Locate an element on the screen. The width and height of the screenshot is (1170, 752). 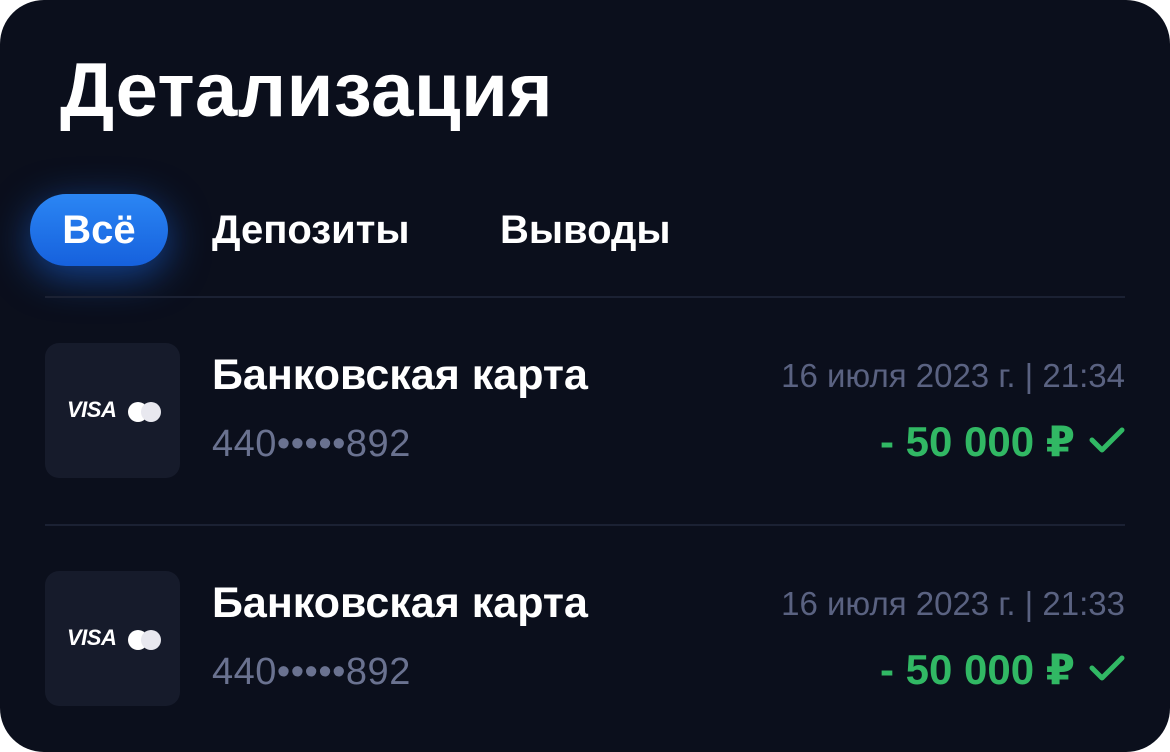
filter-tabs: Всё Депозиты Выводы is located at coordinates (580, 230).